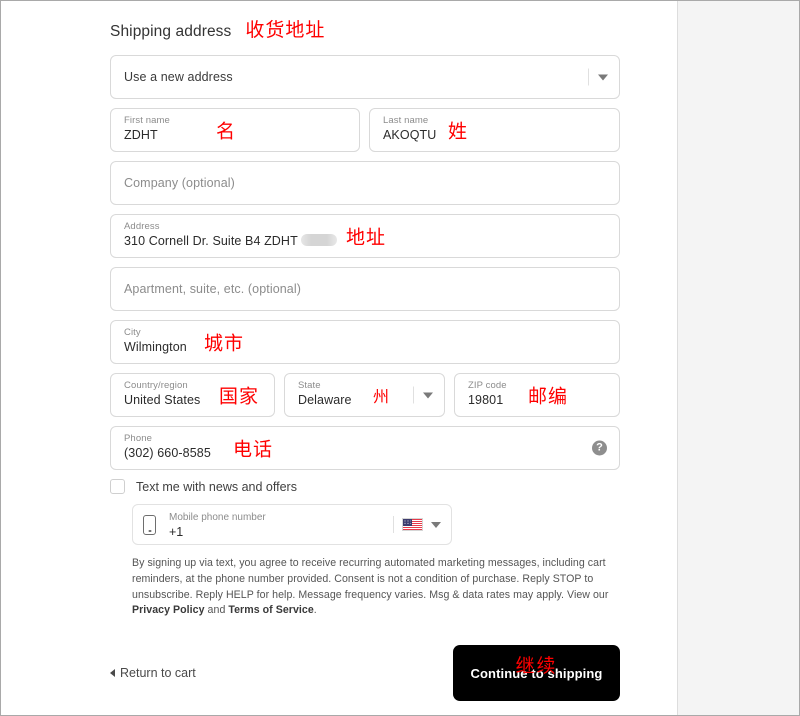 Image resolution: width=800 pixels, height=716 pixels. Describe the element at coordinates (281, 524) in the screenshot. I see `mobile-phone-text: Mobile phone number +1` at that location.